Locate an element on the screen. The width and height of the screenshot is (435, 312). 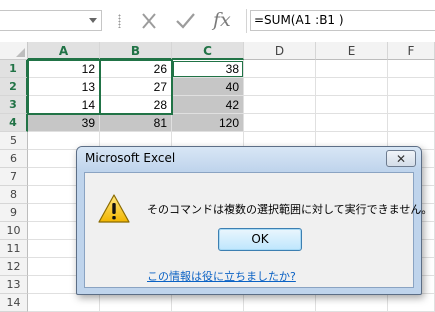
column-header-d: D is located at coordinates (280, 51).